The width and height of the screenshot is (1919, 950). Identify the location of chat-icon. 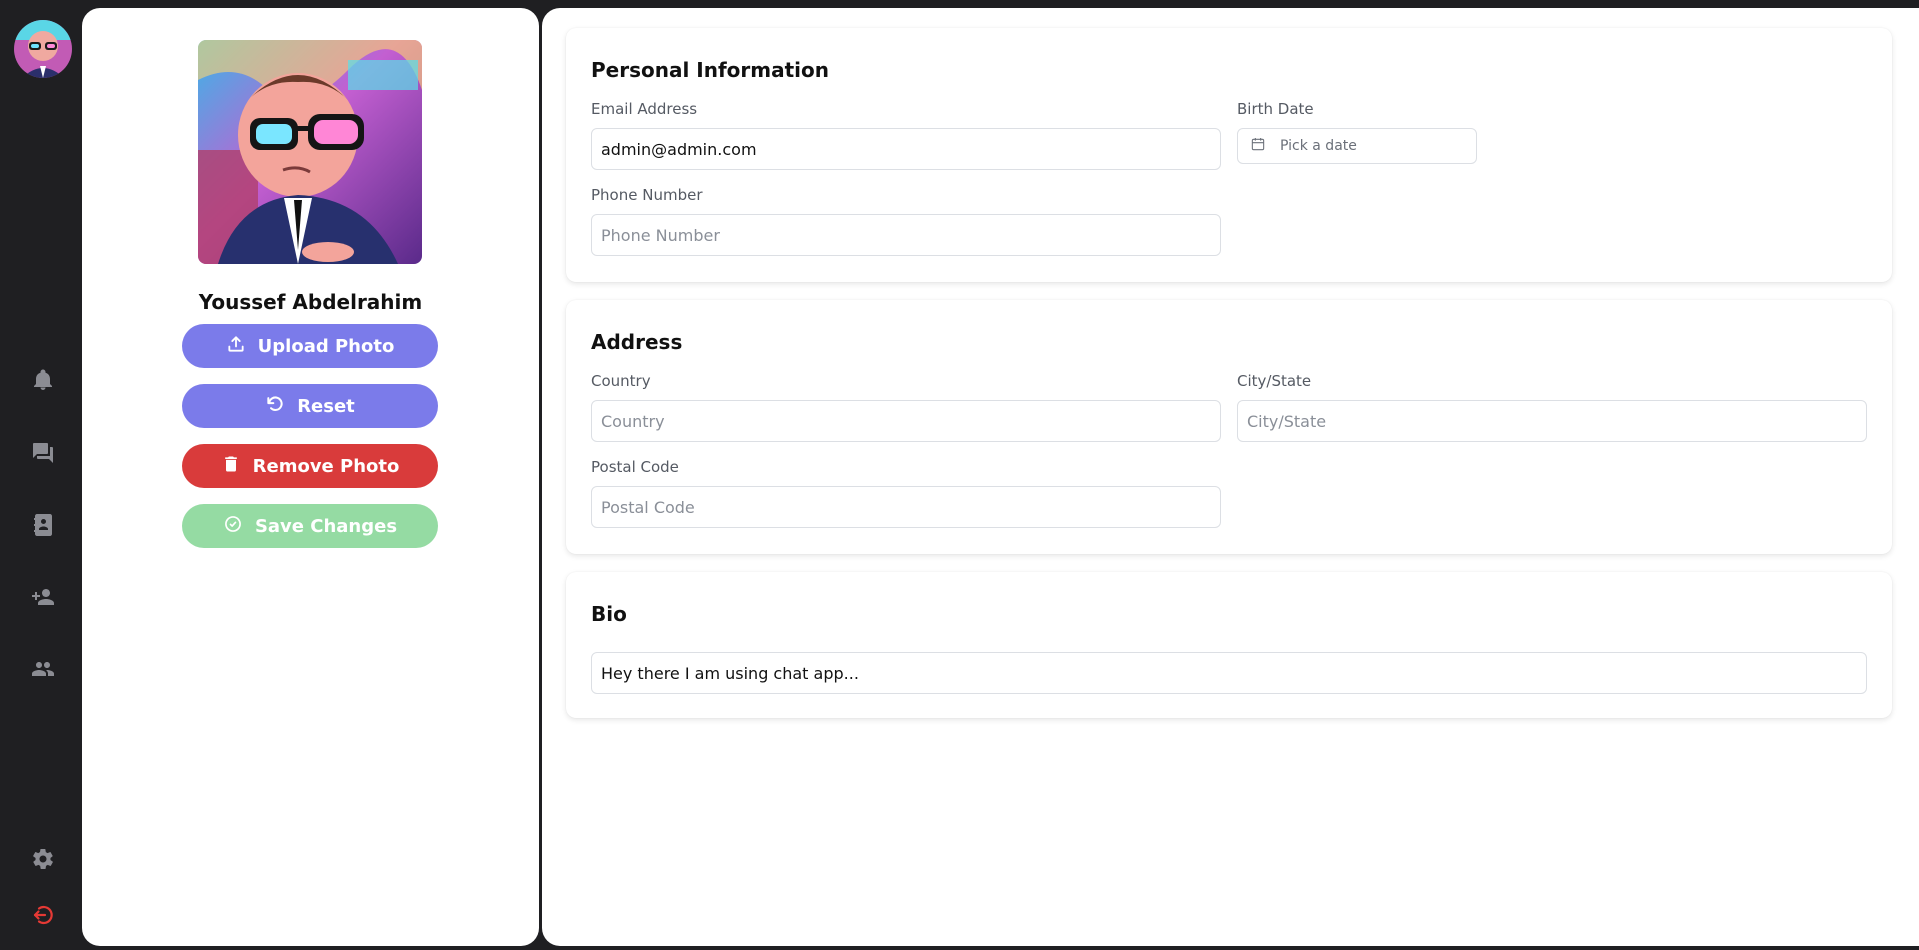
(43, 455).